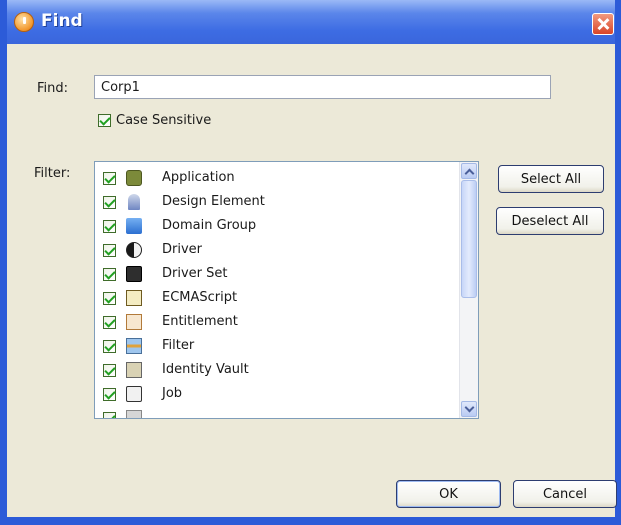 The height and width of the screenshot is (525, 621). I want to click on title-bar: Find, so click(311, 22).